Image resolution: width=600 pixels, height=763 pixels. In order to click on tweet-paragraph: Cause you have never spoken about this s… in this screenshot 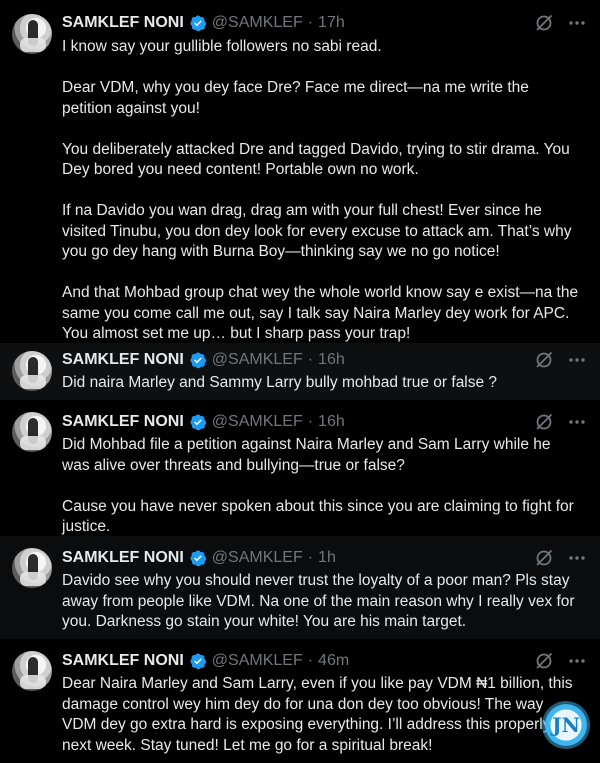, I will do `click(318, 516)`.